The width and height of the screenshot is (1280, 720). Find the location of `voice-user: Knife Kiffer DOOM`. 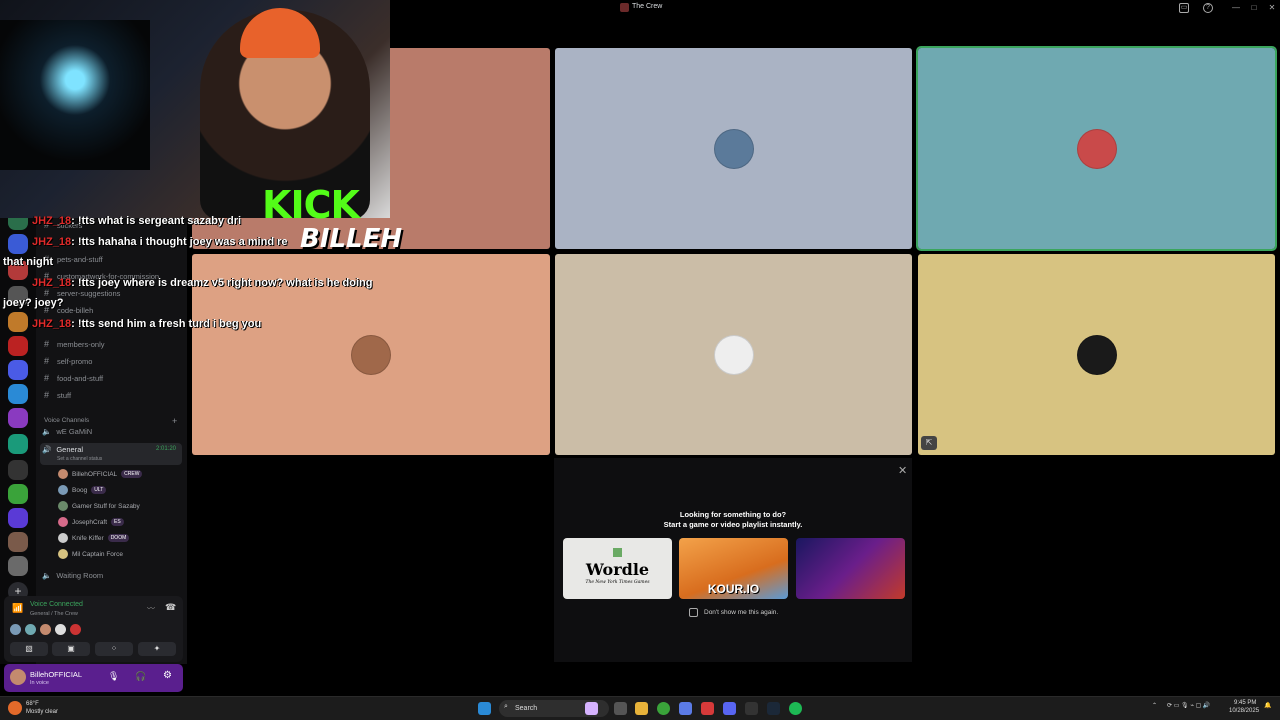

voice-user: Knife Kiffer DOOM is located at coordinates (94, 538).